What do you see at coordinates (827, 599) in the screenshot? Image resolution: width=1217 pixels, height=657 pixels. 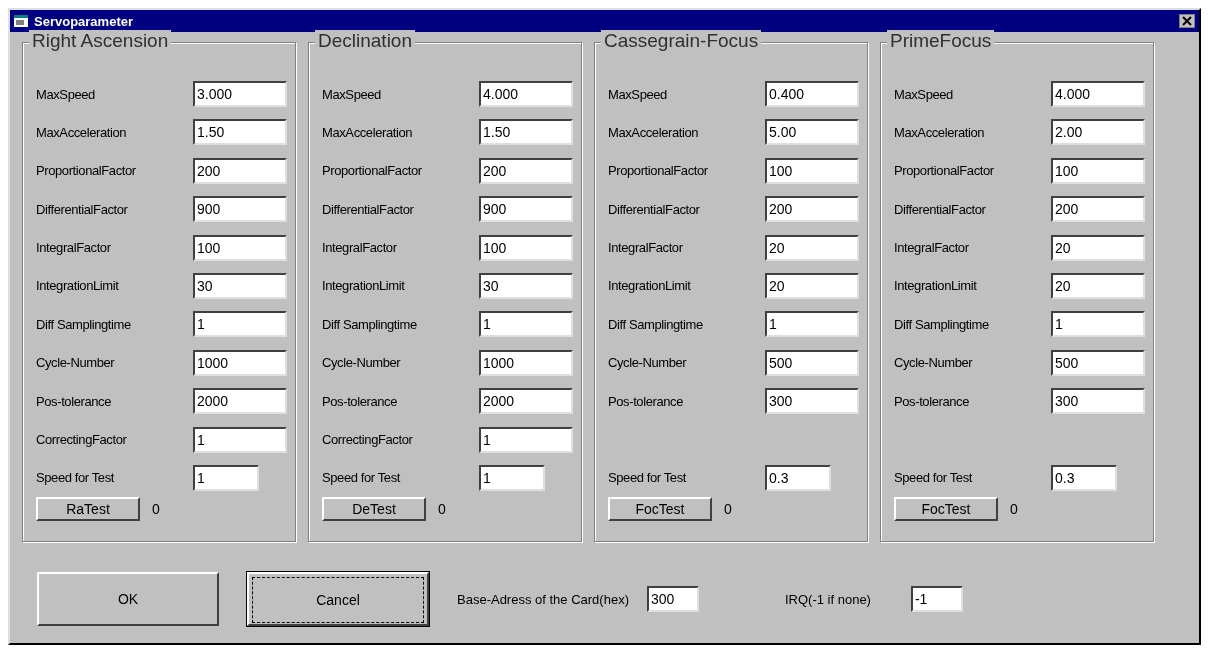 I see `field-label: IRQ(-1 if none)` at bounding box center [827, 599].